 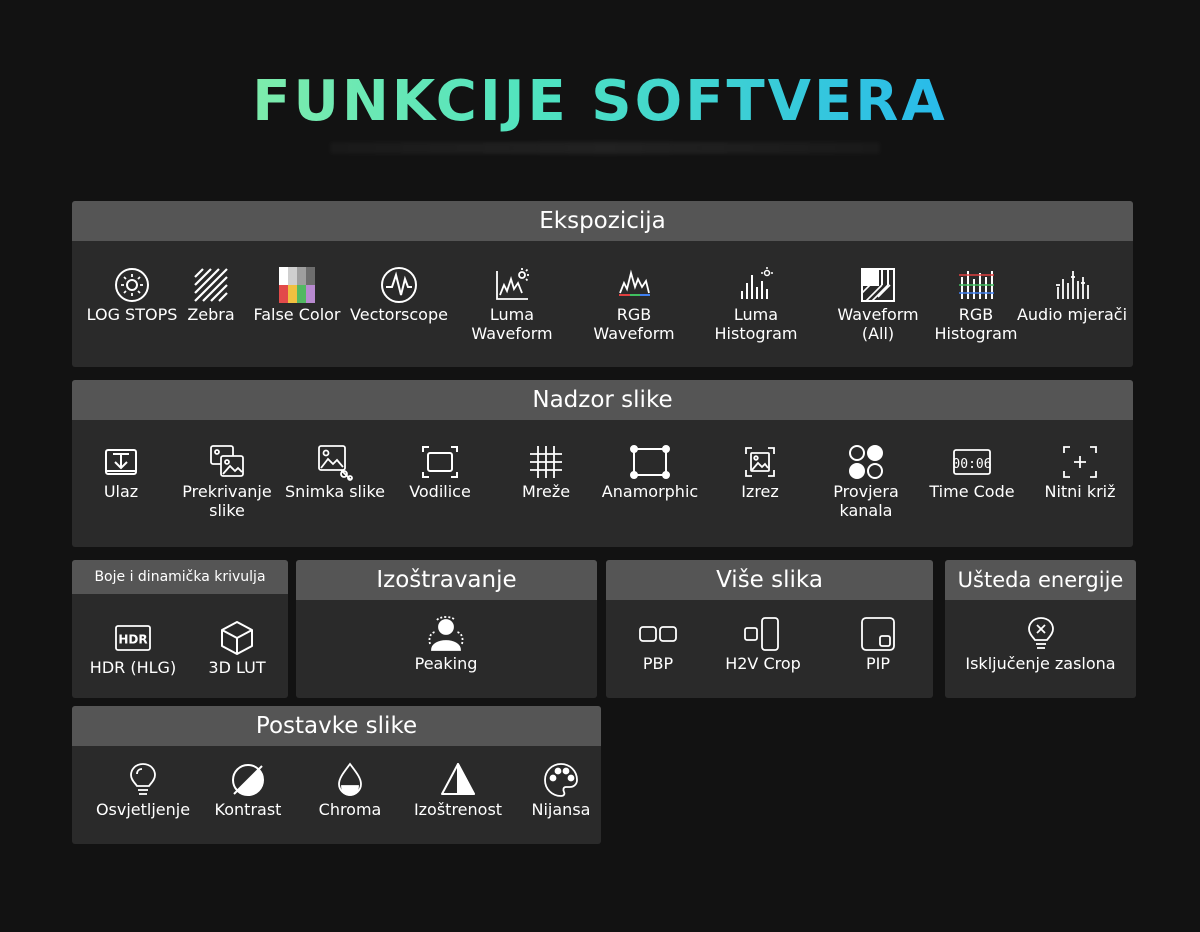 What do you see at coordinates (769, 580) in the screenshot?
I see `panel-header: Više slika` at bounding box center [769, 580].